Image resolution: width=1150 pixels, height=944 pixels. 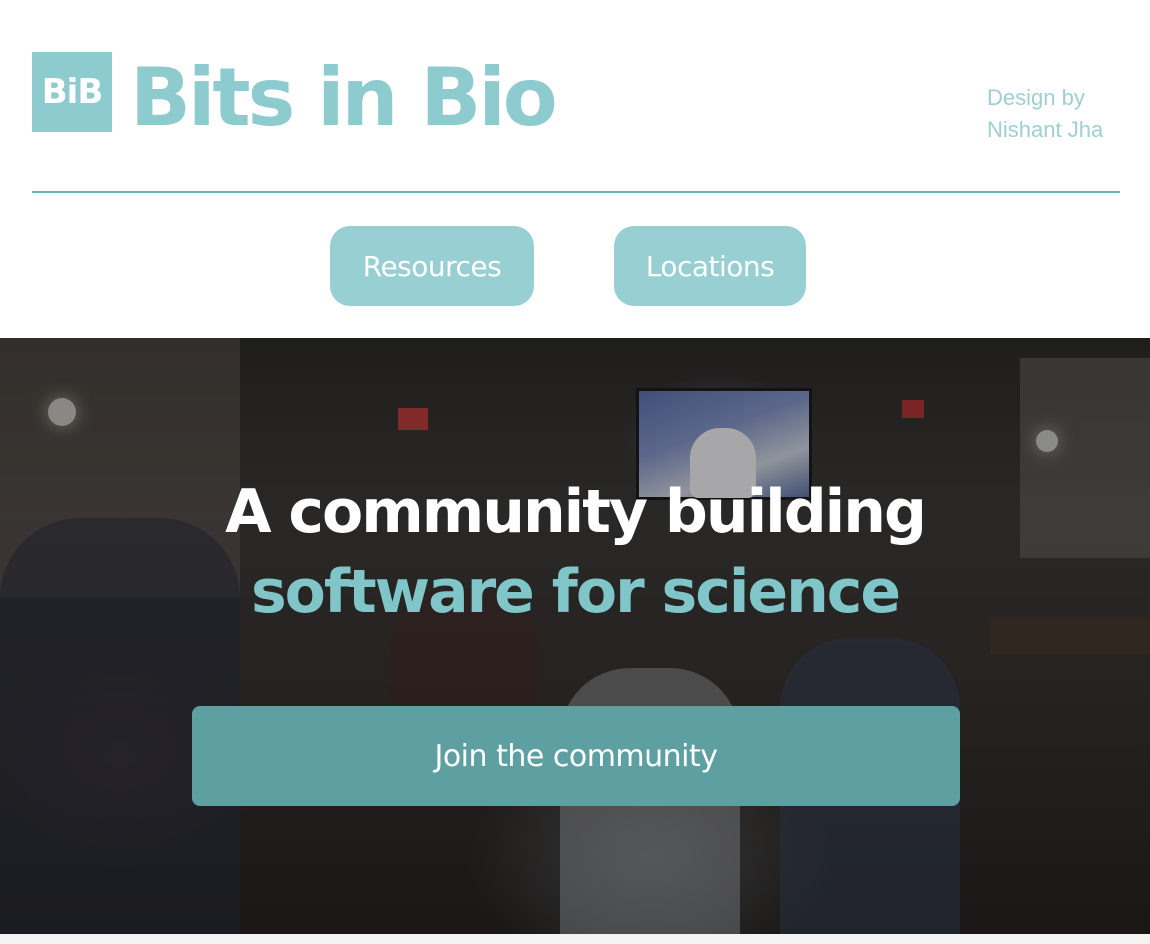 I want to click on join-community-button: Join the community, so click(x=576, y=756).